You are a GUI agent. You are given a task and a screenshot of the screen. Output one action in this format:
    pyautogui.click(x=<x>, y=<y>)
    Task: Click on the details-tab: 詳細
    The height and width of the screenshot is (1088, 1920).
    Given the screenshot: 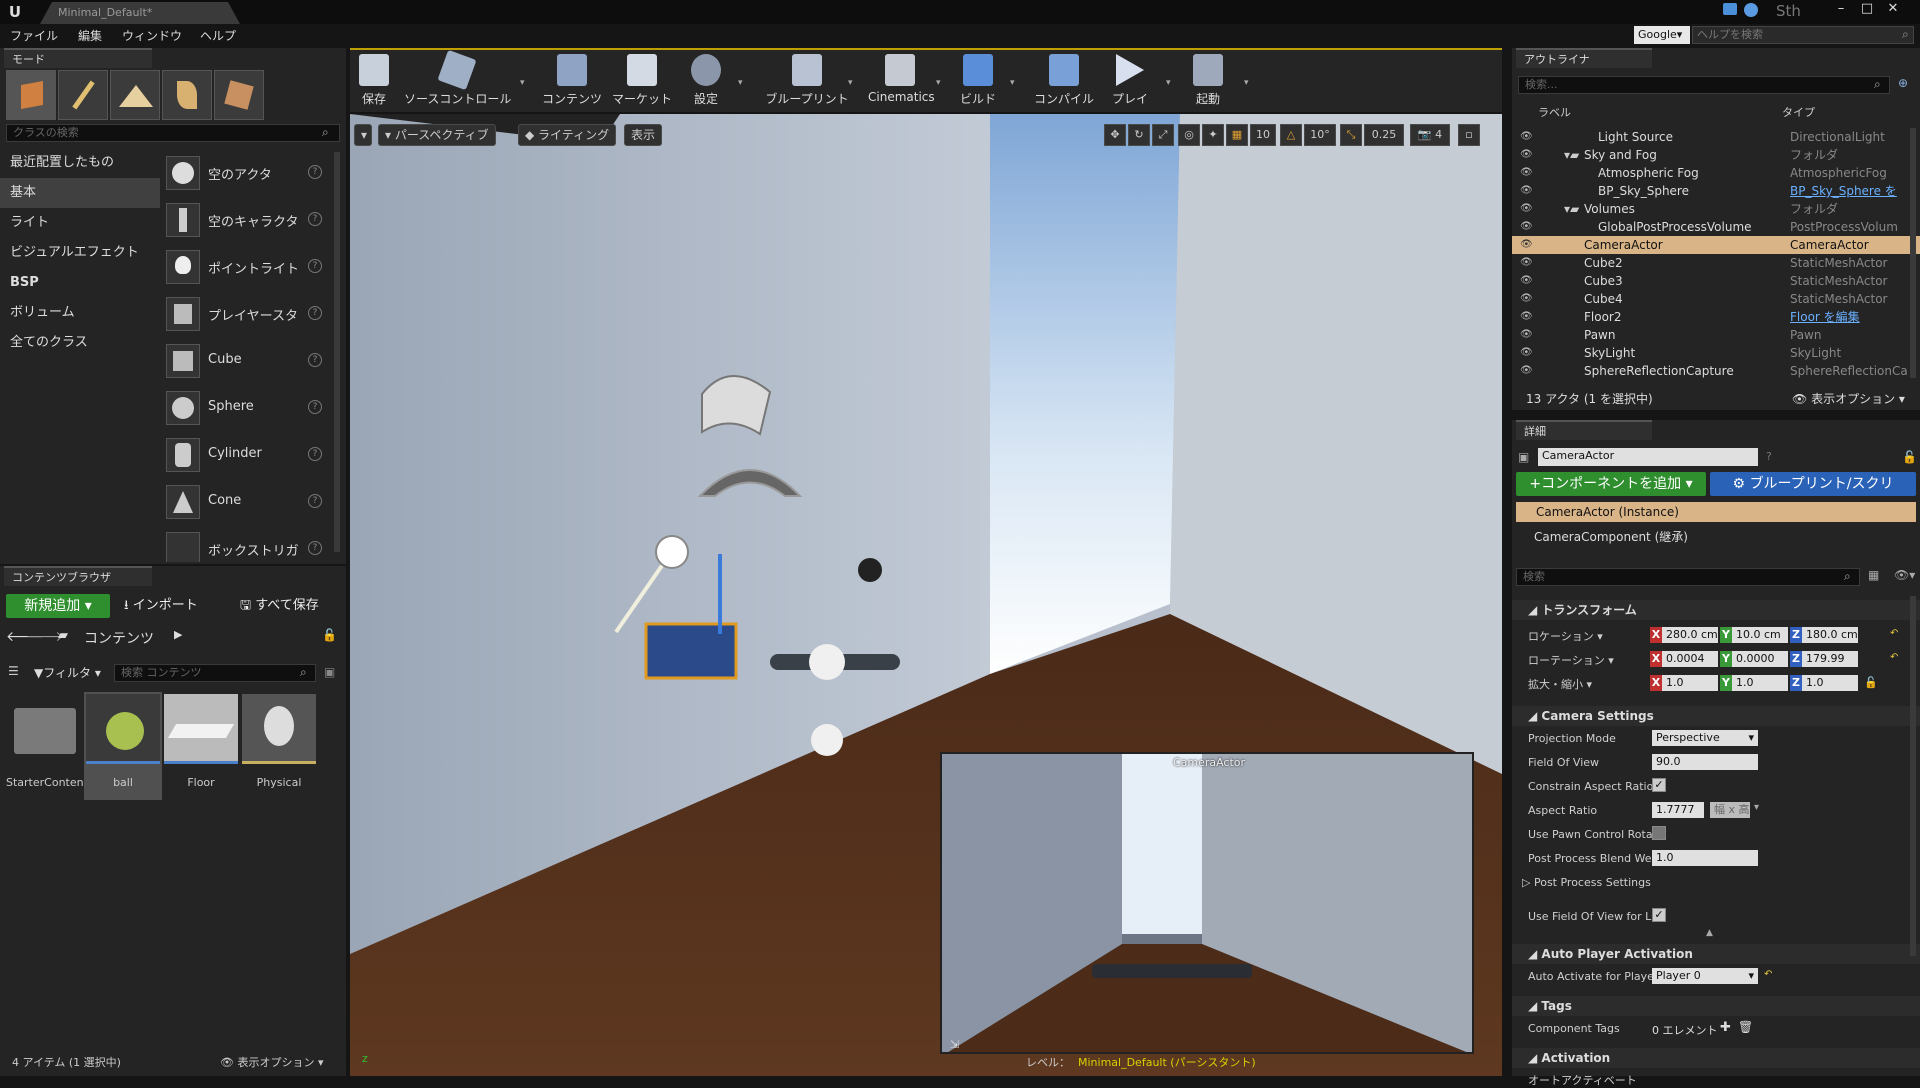 What is the action you would take?
    pyautogui.click(x=1584, y=430)
    